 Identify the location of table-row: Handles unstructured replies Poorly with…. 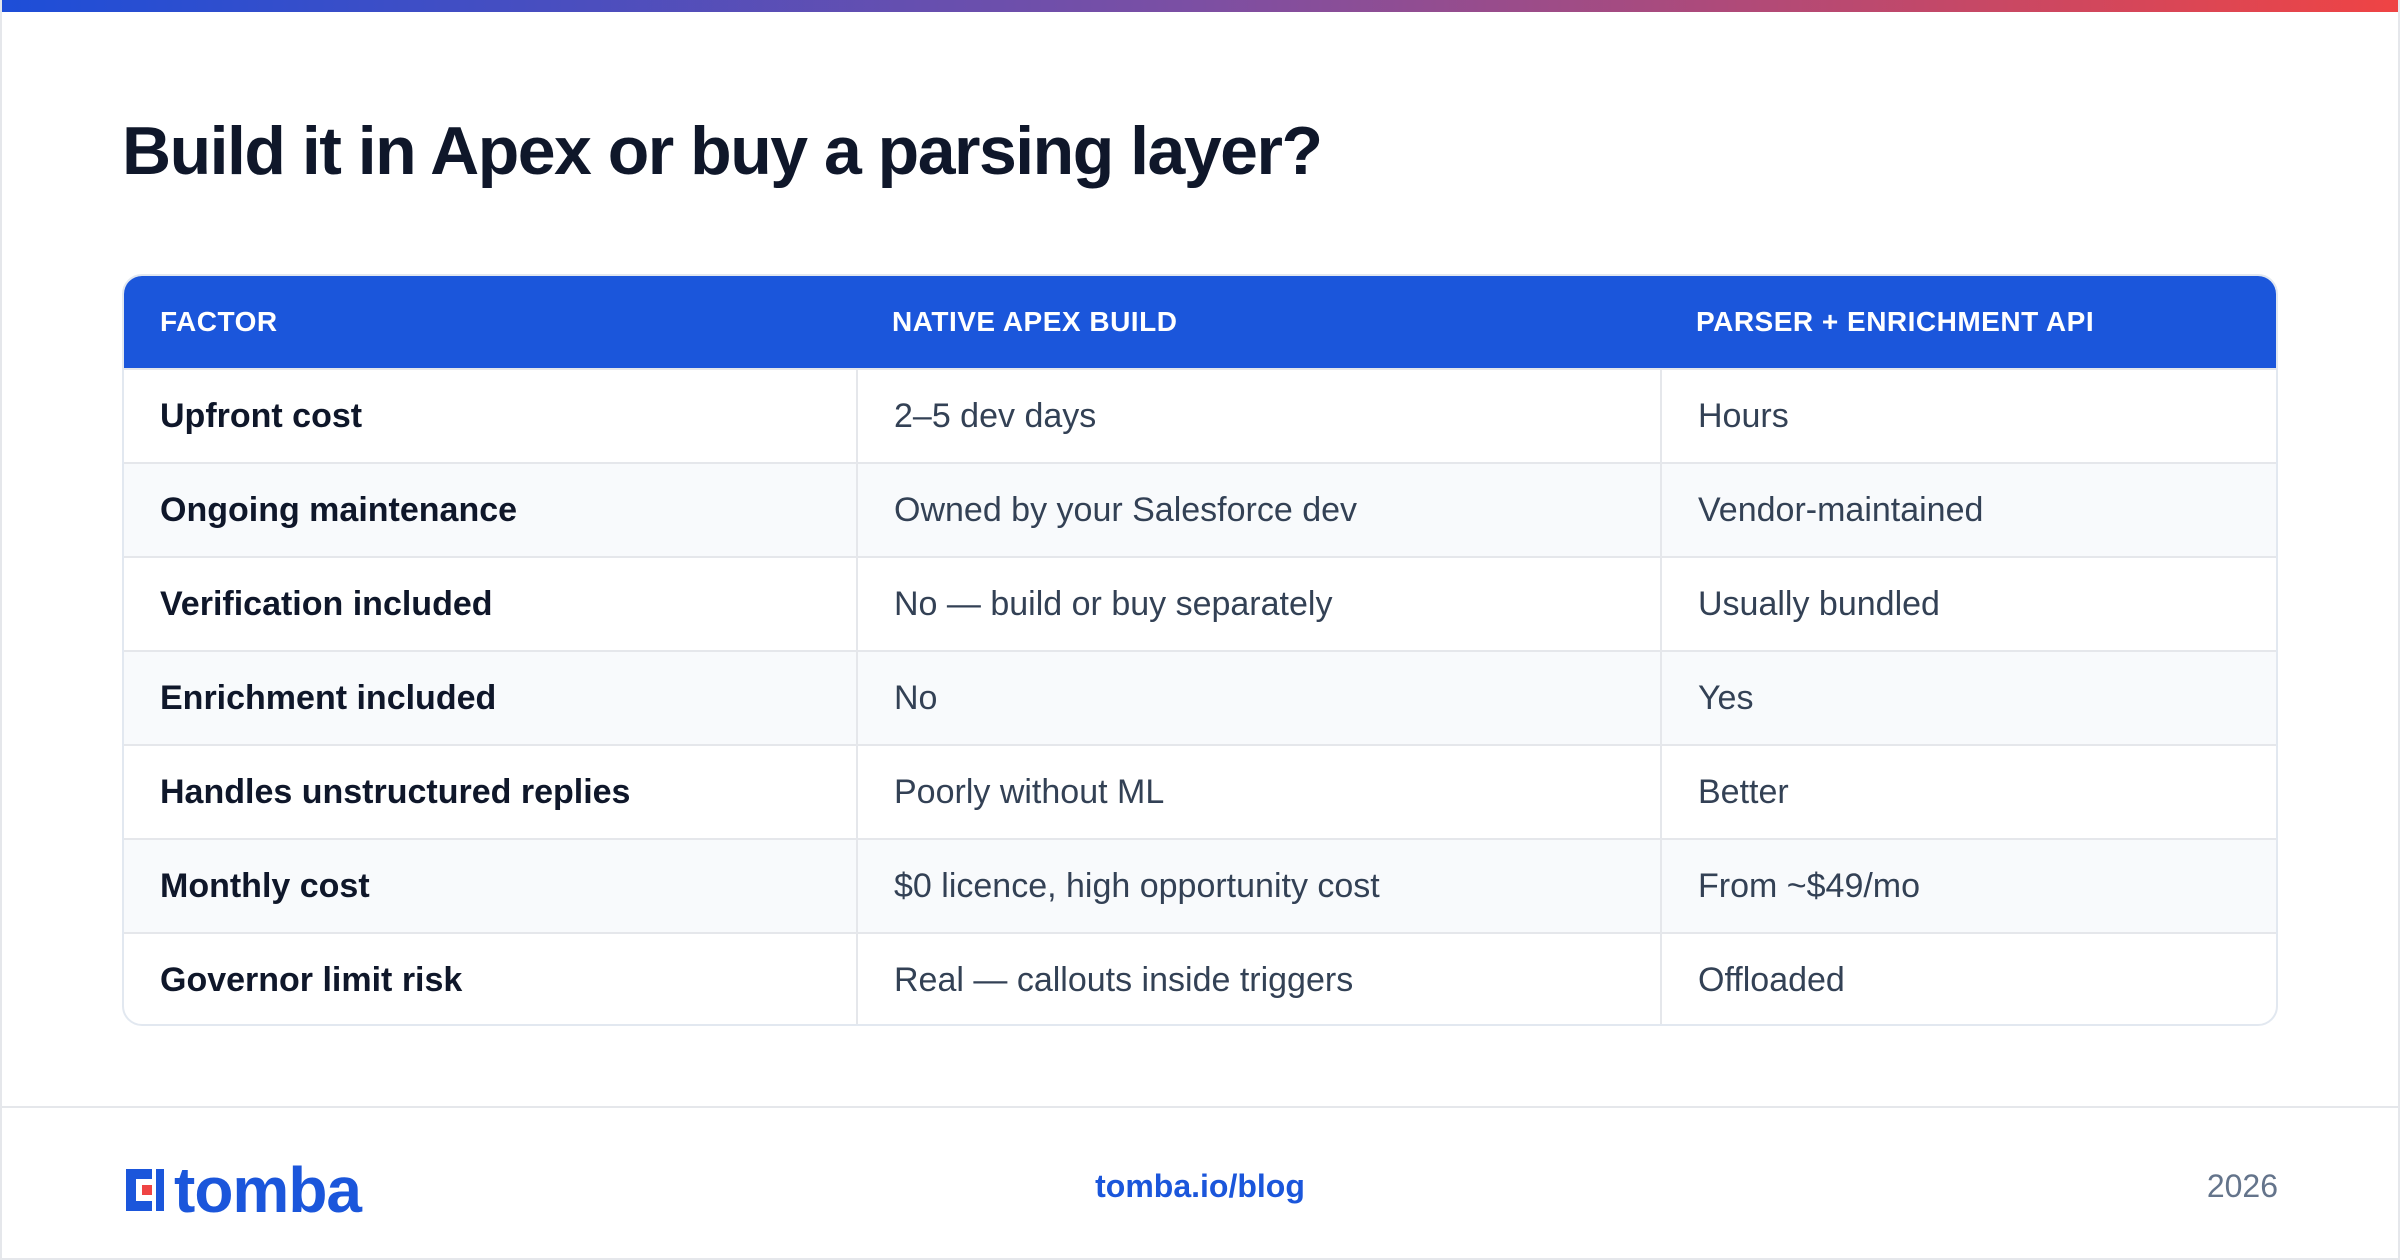
(1200, 791).